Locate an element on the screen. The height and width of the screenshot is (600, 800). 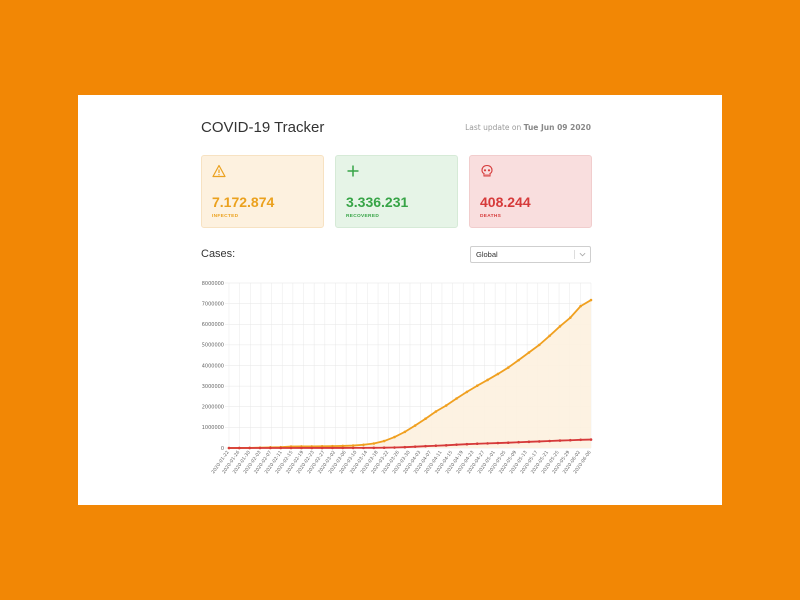
y-tick-label: 3000000 is located at coordinates (213, 387).